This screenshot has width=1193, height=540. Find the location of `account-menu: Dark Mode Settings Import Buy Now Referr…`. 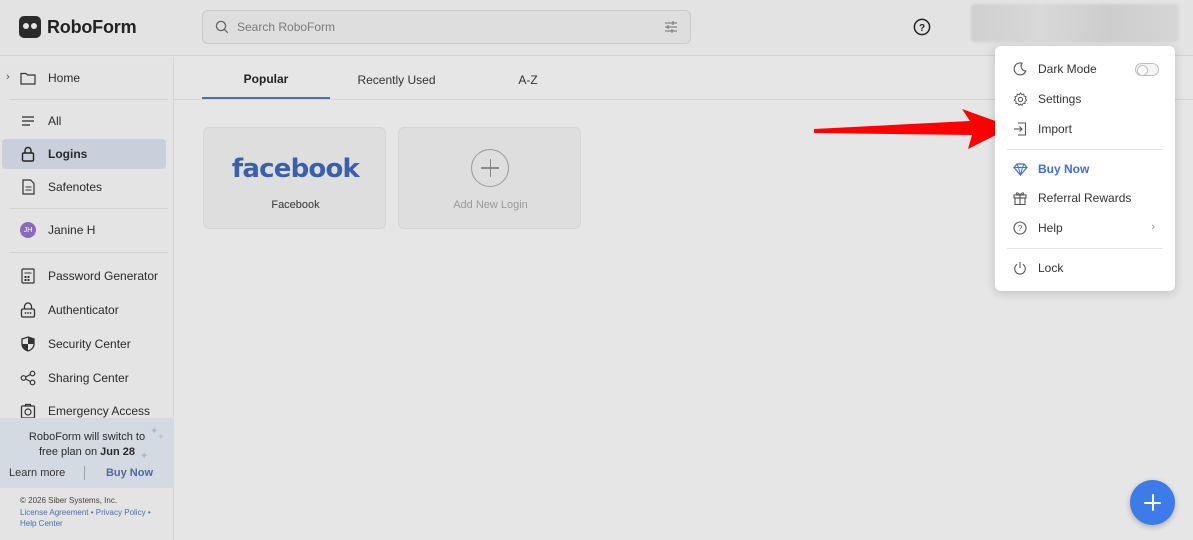

account-menu: Dark Mode Settings Import Buy Now Referr… is located at coordinates (1085, 168).